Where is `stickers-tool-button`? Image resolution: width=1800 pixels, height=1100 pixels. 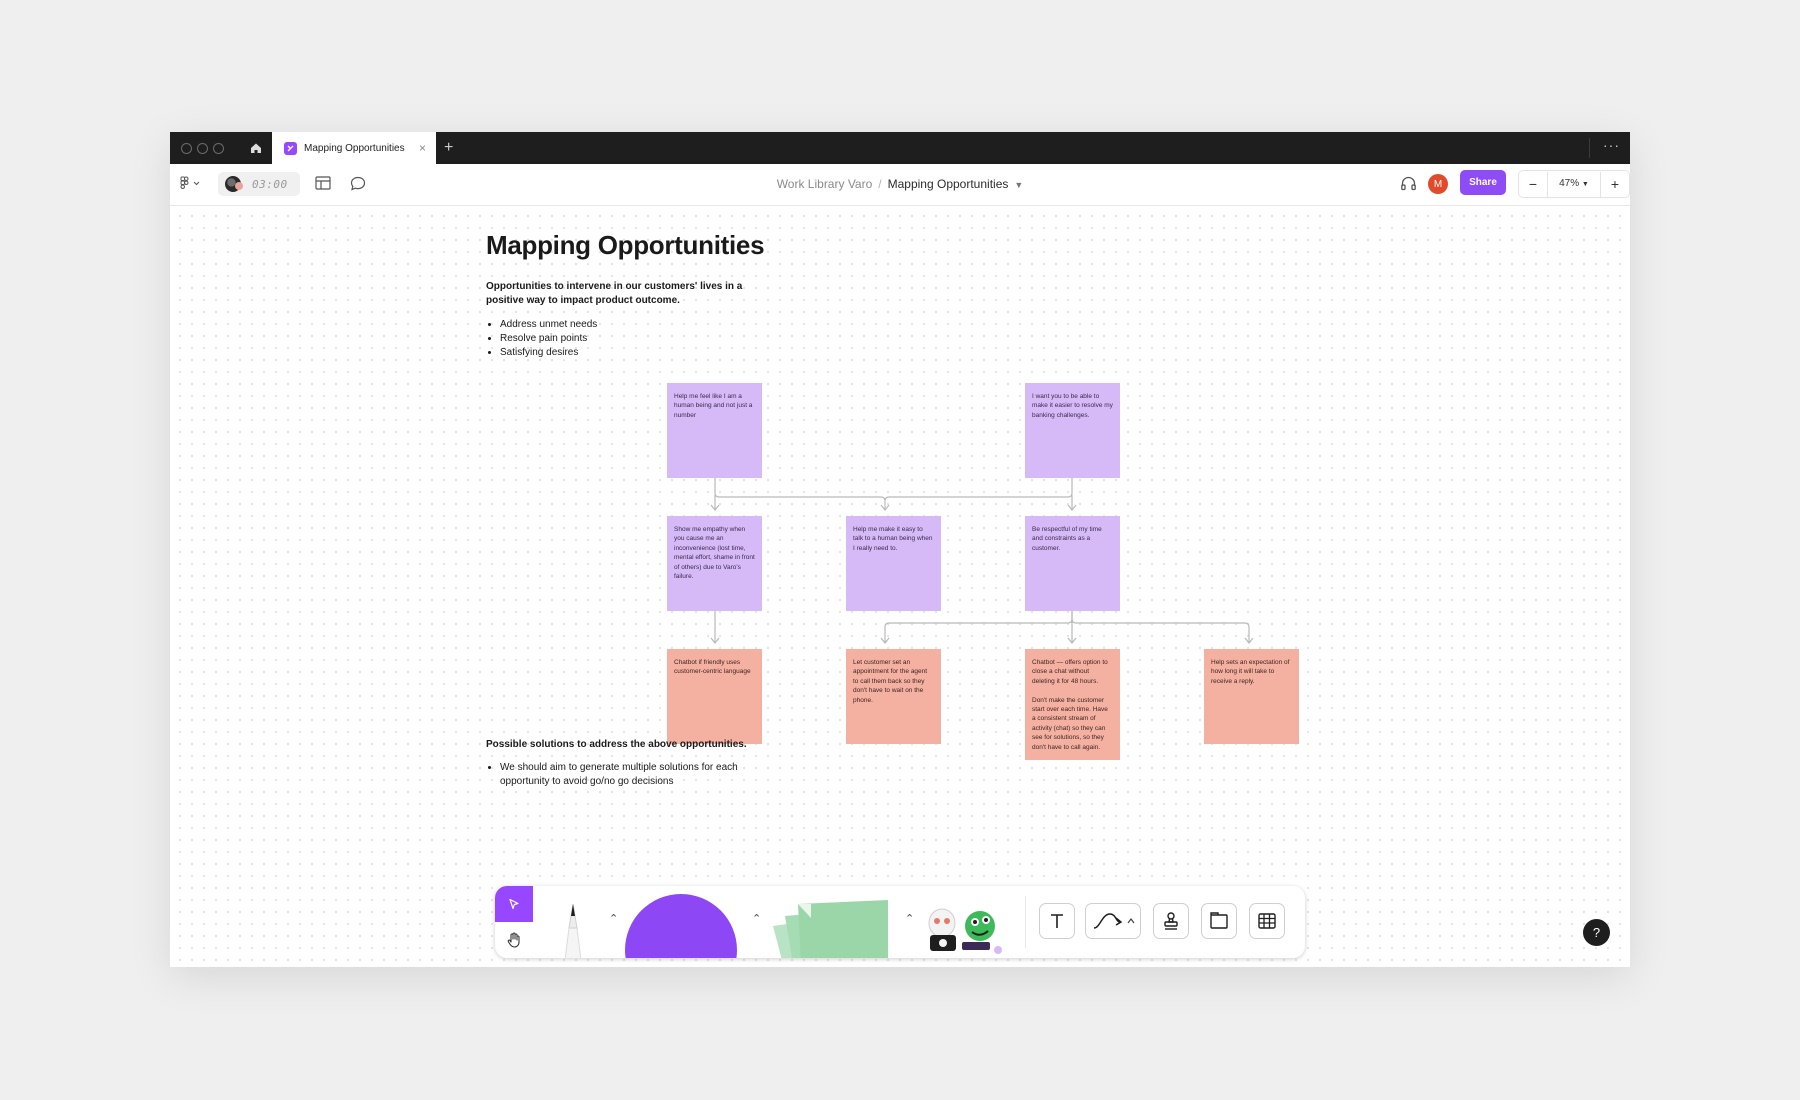 stickers-tool-button is located at coordinates (967, 928).